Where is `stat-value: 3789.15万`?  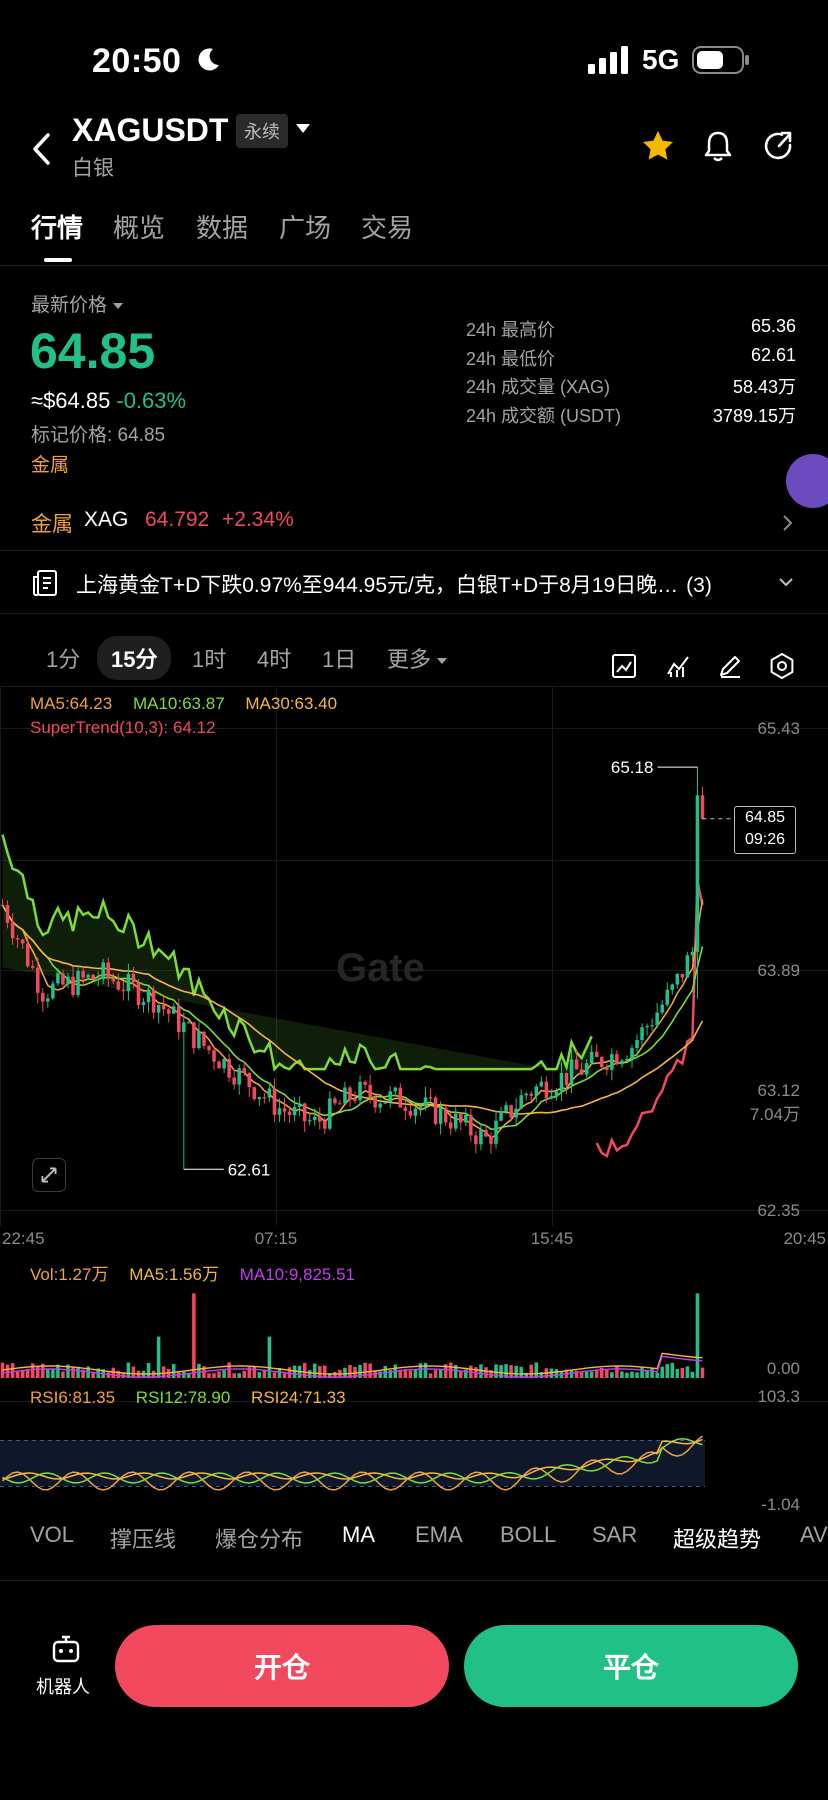 stat-value: 3789.15万 is located at coordinates (754, 415).